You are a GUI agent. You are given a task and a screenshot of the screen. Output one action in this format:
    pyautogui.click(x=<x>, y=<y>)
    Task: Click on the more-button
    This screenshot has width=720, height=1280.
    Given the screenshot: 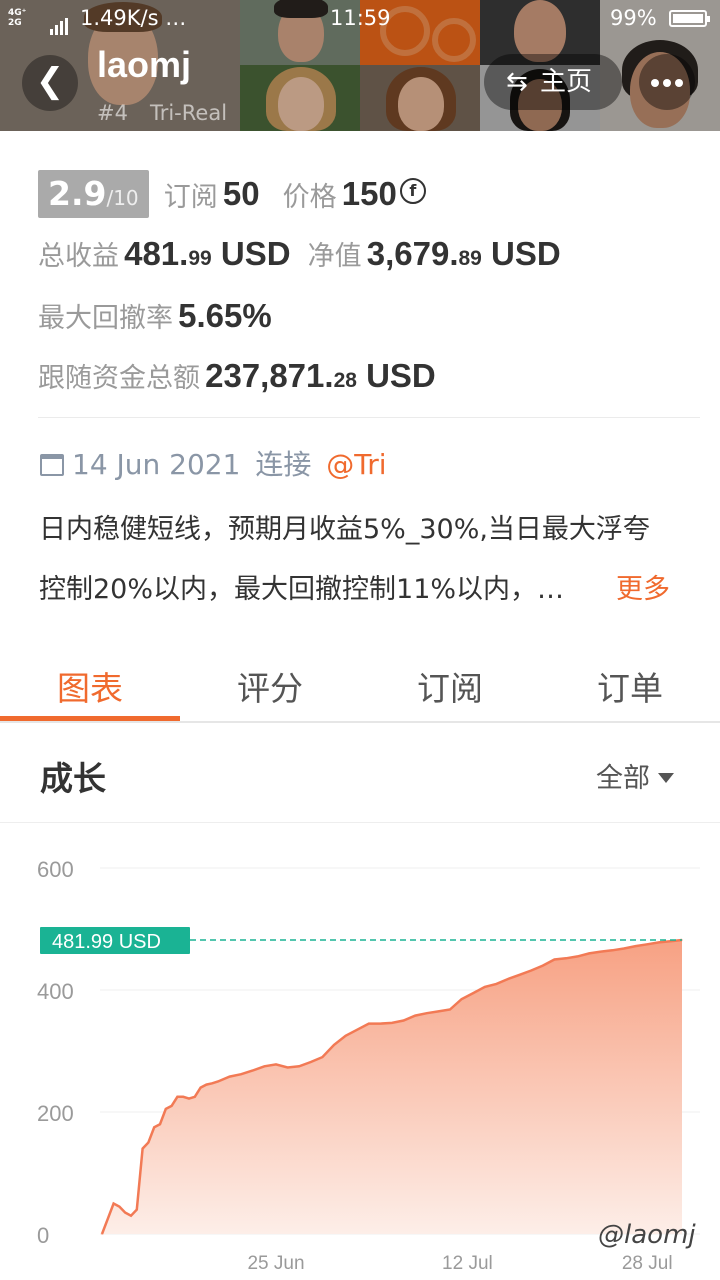 What is the action you would take?
    pyautogui.click(x=667, y=82)
    